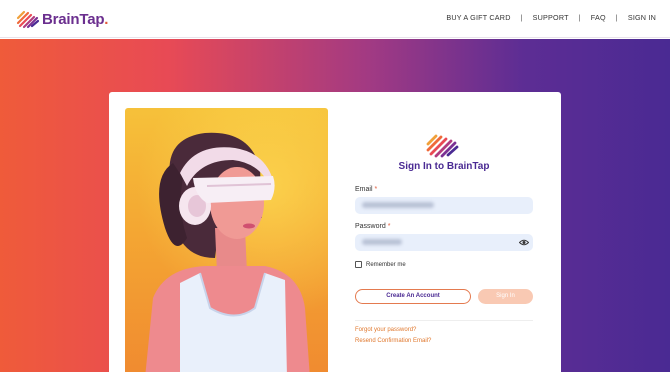 The width and height of the screenshot is (670, 372). What do you see at coordinates (442, 146) in the screenshot?
I see `braintap-brand-icon` at bounding box center [442, 146].